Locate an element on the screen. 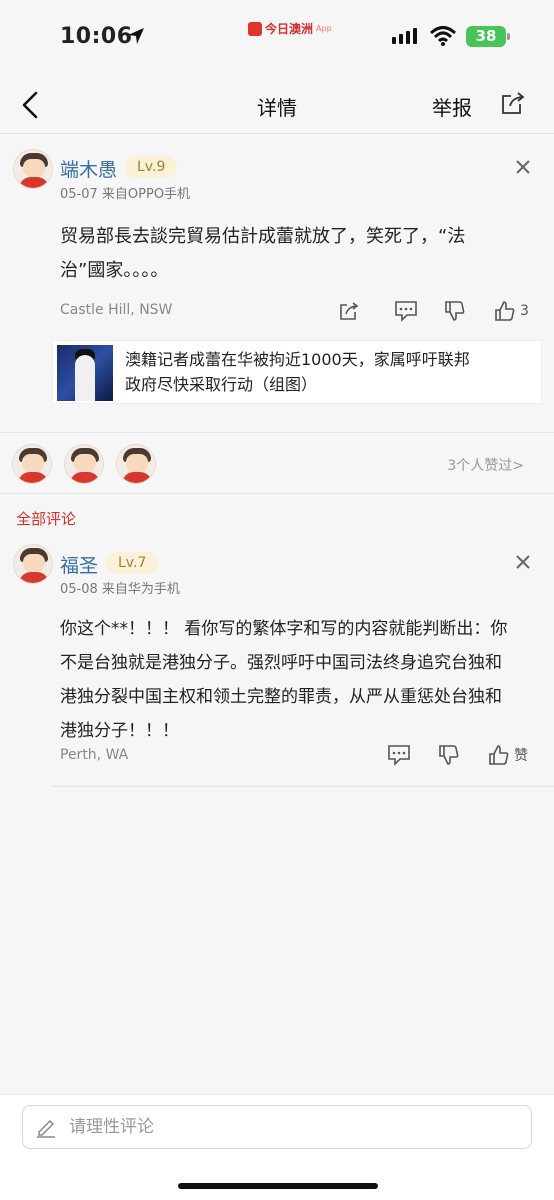 The height and width of the screenshot is (1200, 554). all-comments-heading: 全部评论 is located at coordinates (46, 519).